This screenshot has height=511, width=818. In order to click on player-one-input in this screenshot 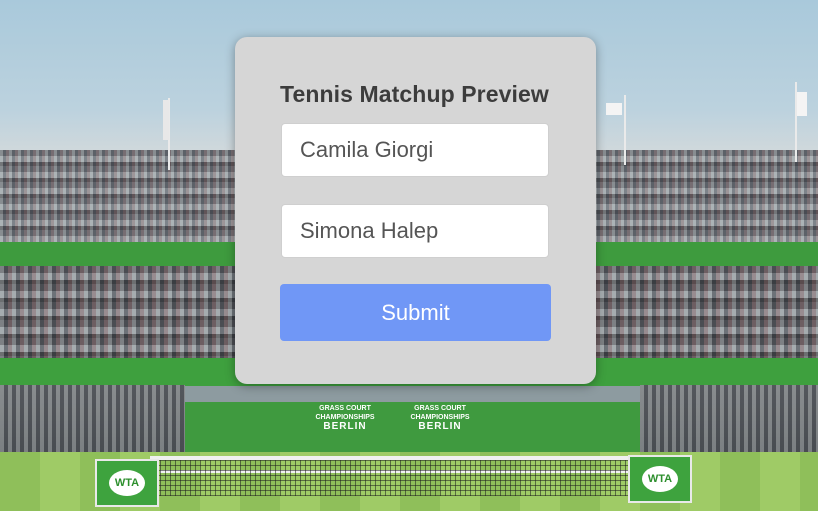, I will do `click(415, 150)`.